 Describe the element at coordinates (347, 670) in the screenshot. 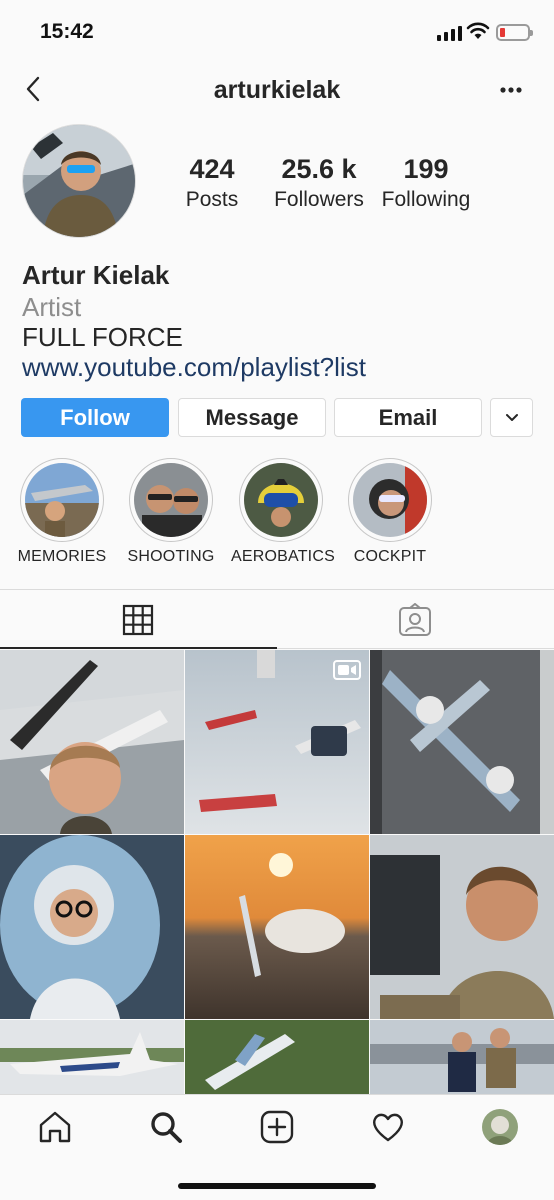

I see `video-icon` at that location.